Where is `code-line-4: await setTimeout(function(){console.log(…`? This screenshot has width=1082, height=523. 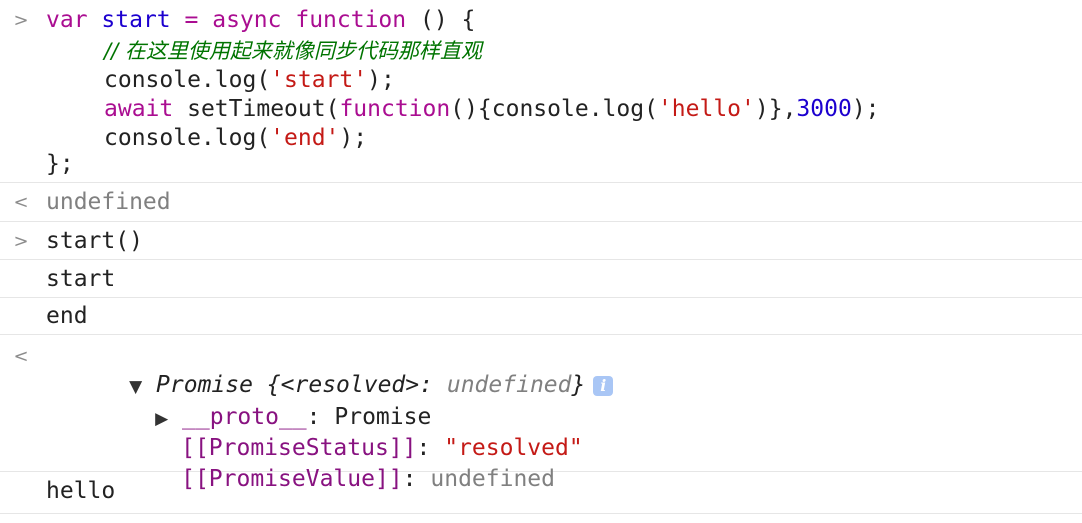
code-line-4: await setTimeout(function(){console.log(… is located at coordinates (492, 109).